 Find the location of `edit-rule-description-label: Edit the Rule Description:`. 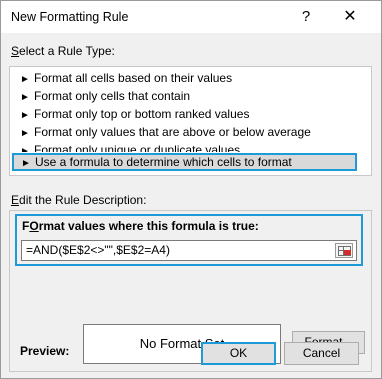

edit-rule-description-label: Edit the Rule Description: is located at coordinates (78, 200).